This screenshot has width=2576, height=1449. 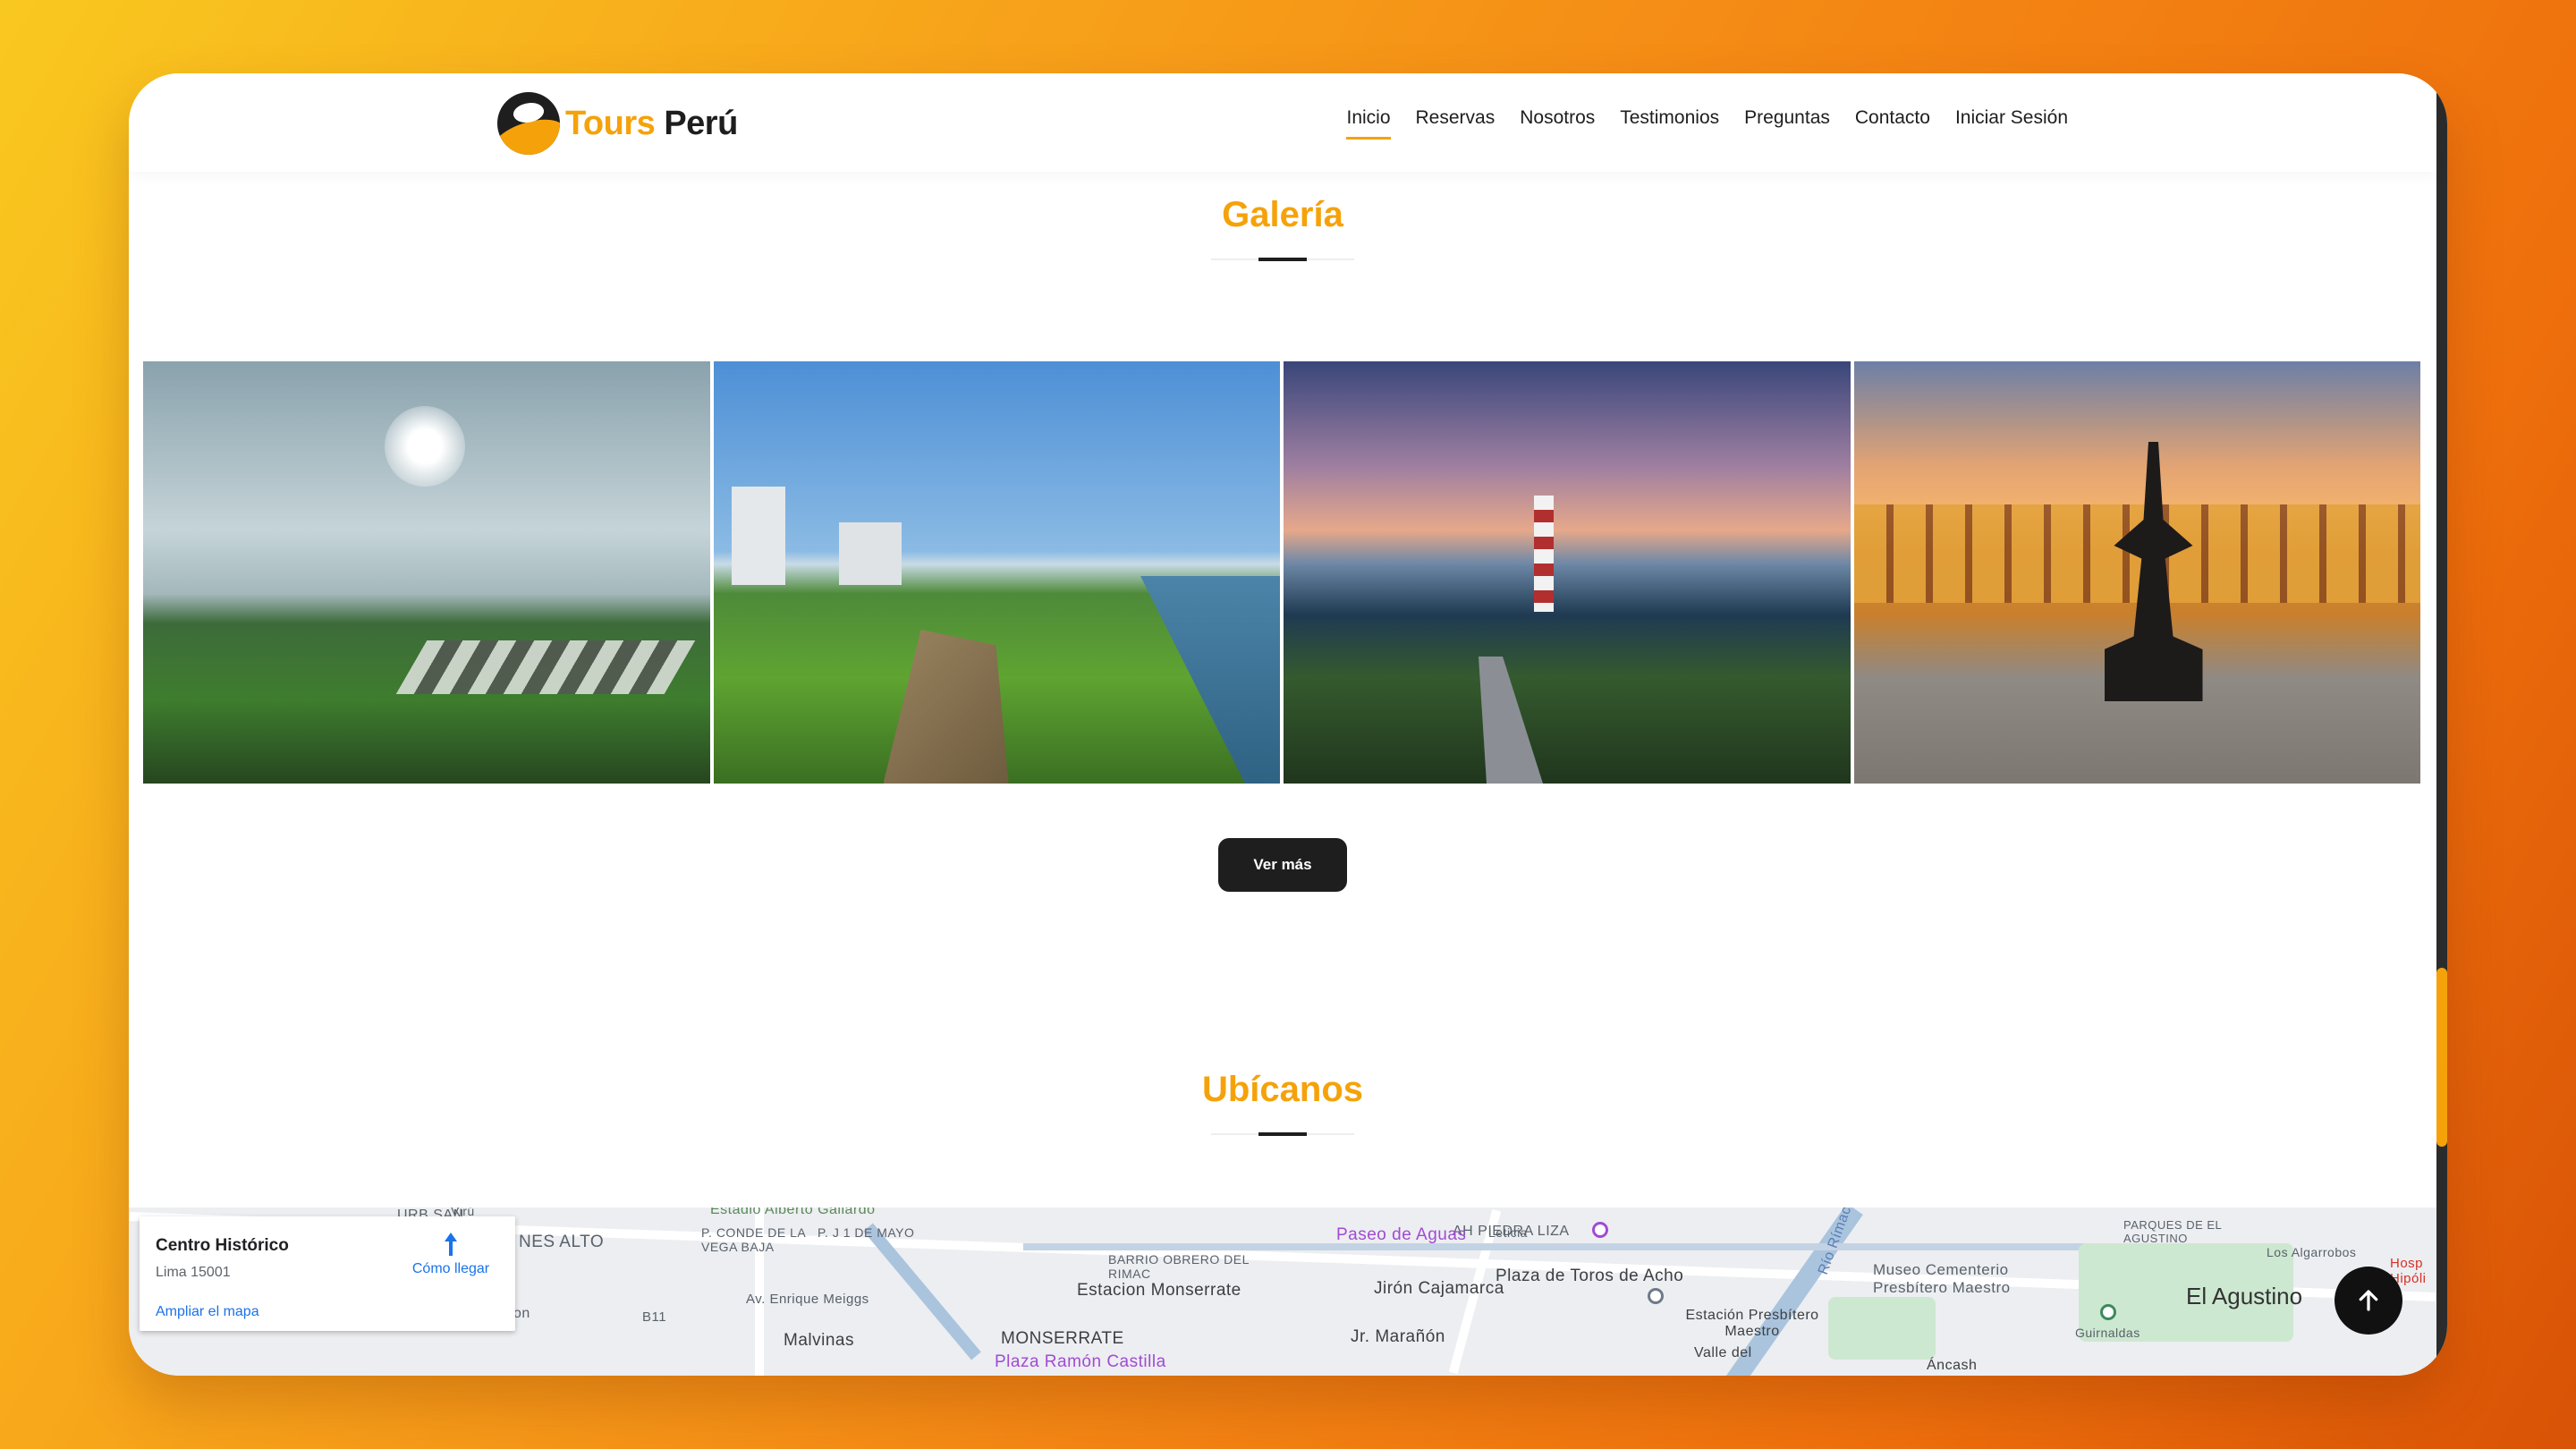 What do you see at coordinates (450, 1244) in the screenshot?
I see `directions-icon` at bounding box center [450, 1244].